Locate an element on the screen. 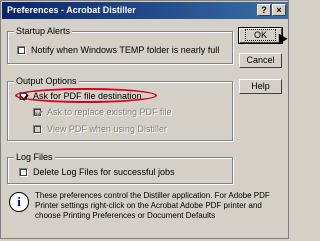 The image size is (320, 241). view-pdf-label: View PDF when using Distiller is located at coordinates (107, 129).